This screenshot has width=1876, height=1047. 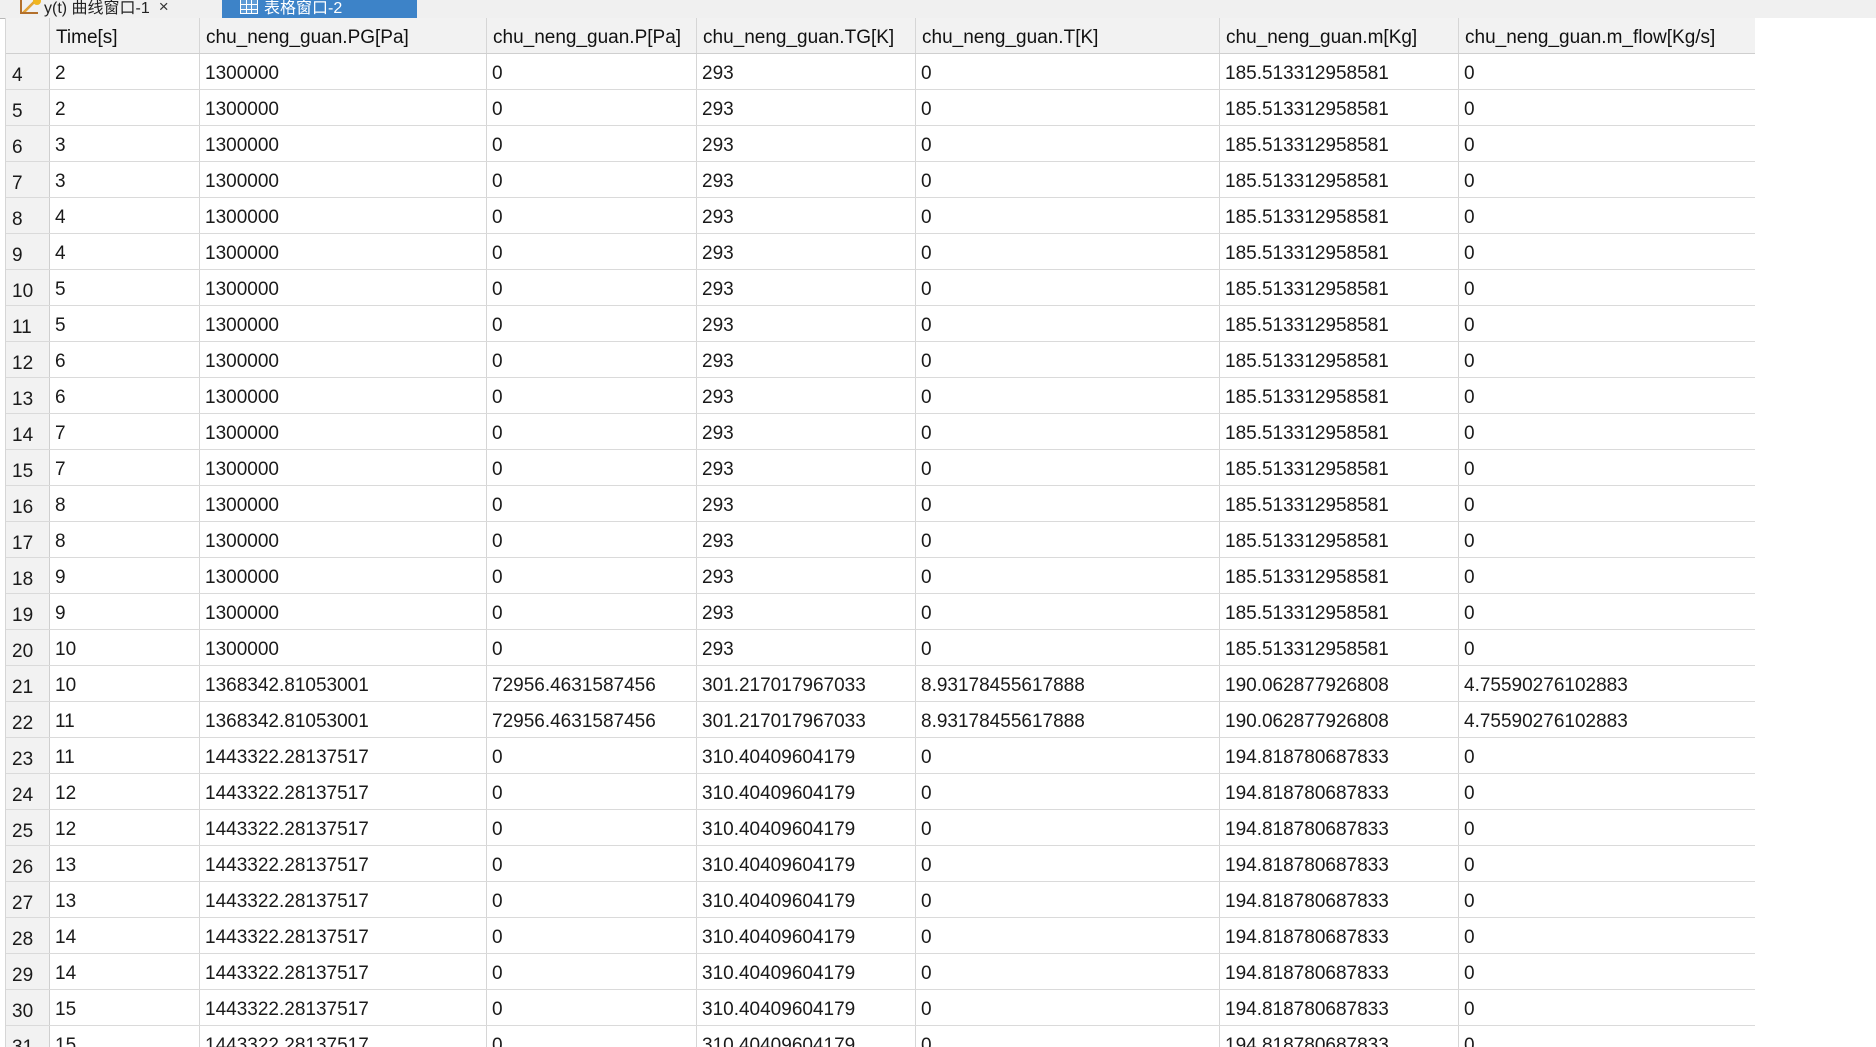 I want to click on cell-m-flow: 4.75590276102883, so click(x=1607, y=683).